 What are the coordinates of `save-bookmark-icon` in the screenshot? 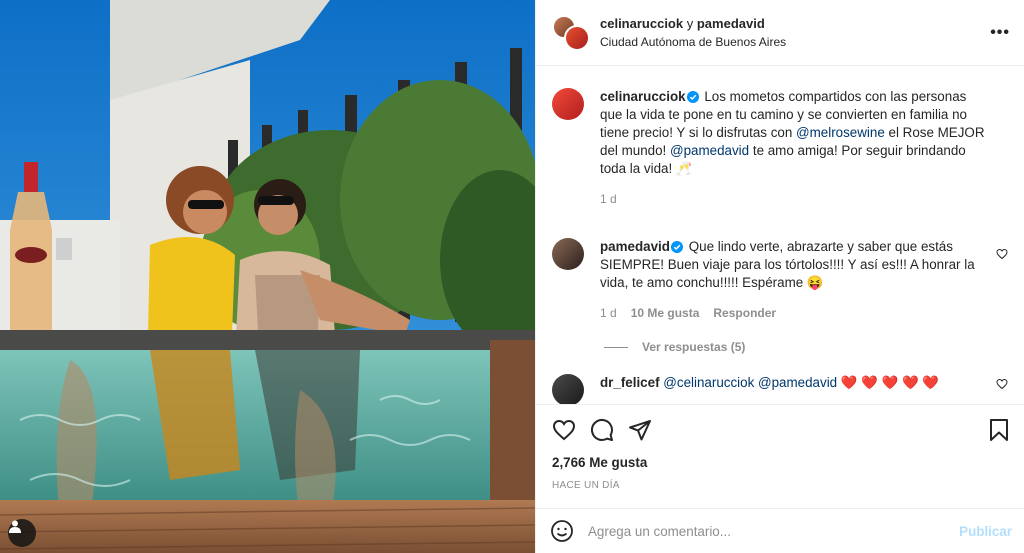 It's located at (999, 430).